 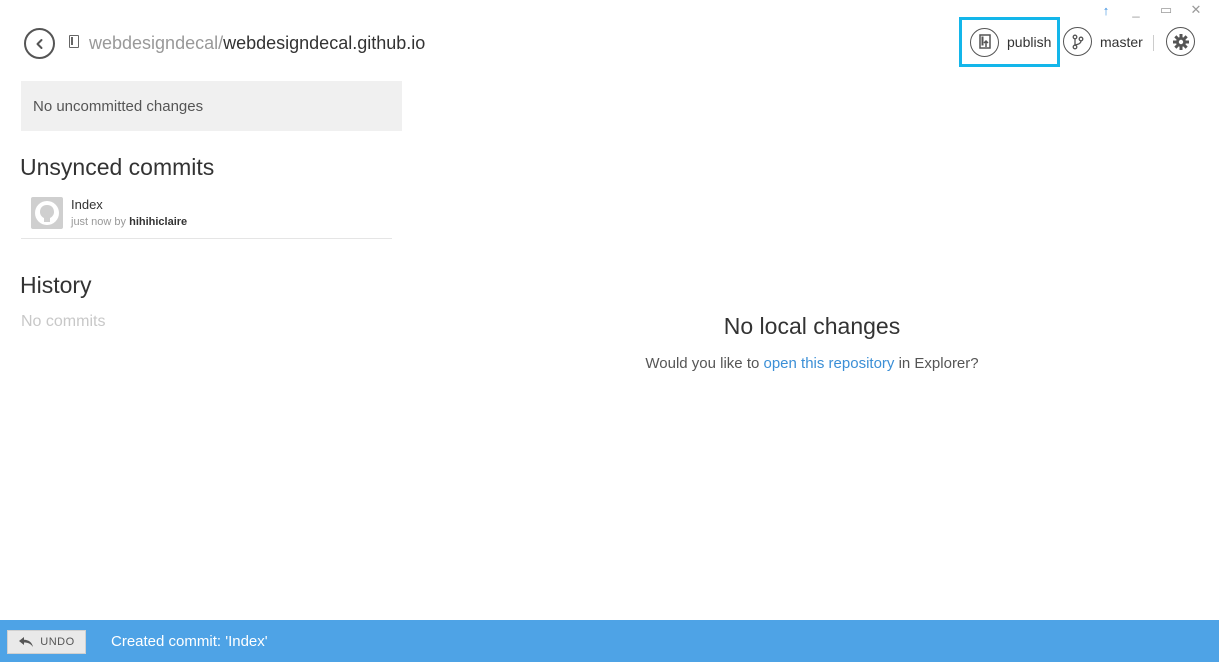 I want to click on sync-arrow-icon: ↑, so click(x=1106, y=10).